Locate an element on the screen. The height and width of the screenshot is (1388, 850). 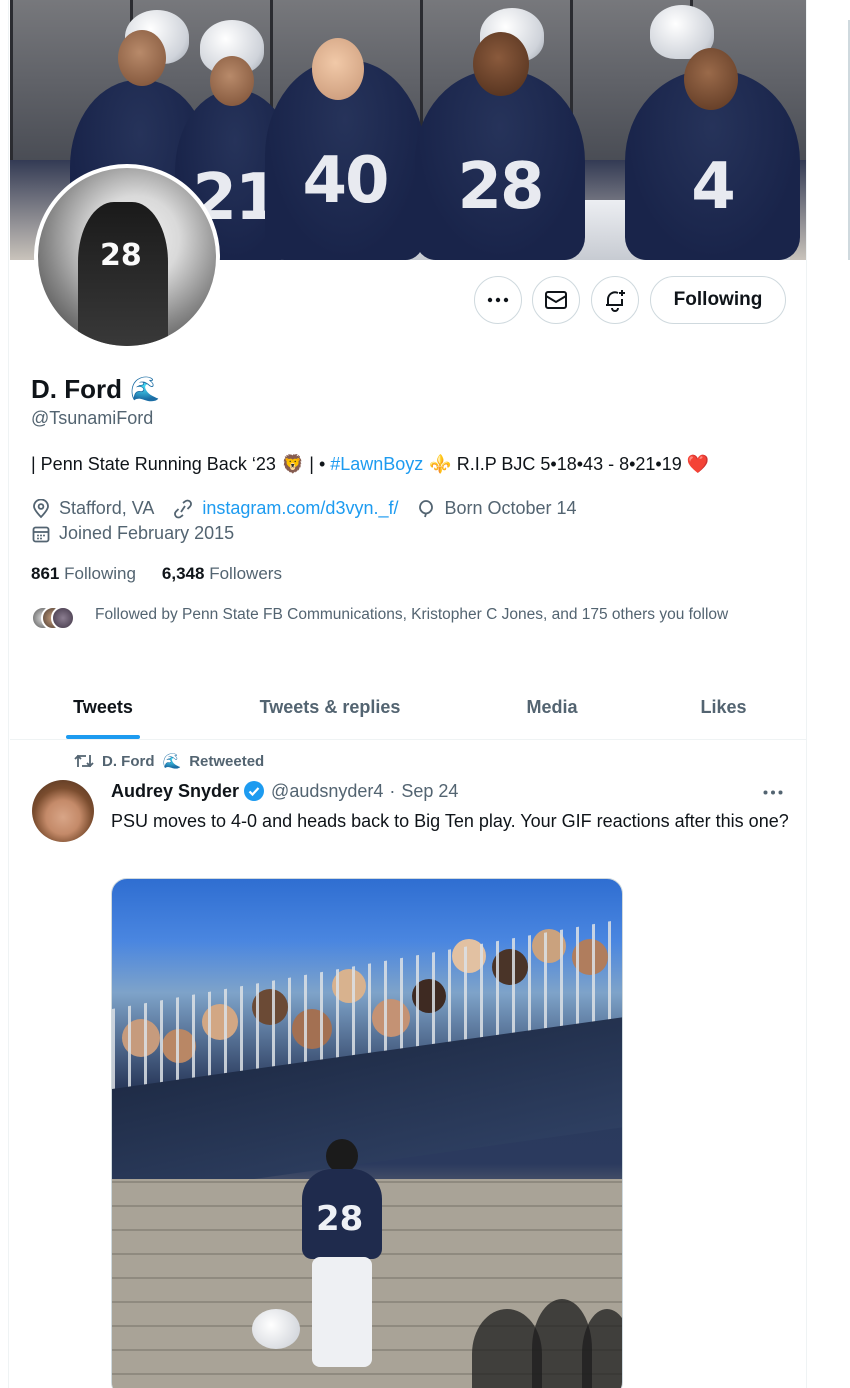
display-name: D. Ford 🌊 is located at coordinates (95, 389).